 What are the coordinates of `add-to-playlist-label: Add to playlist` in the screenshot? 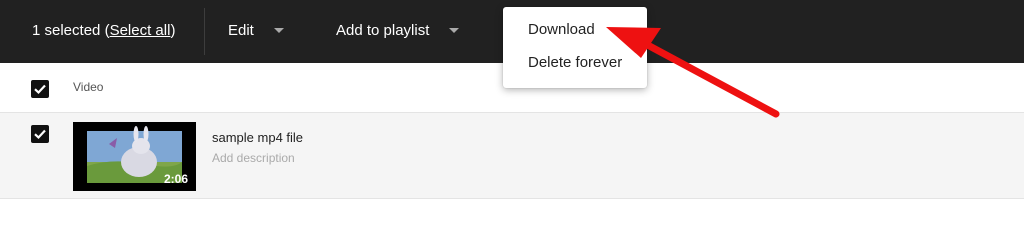 It's located at (383, 30).